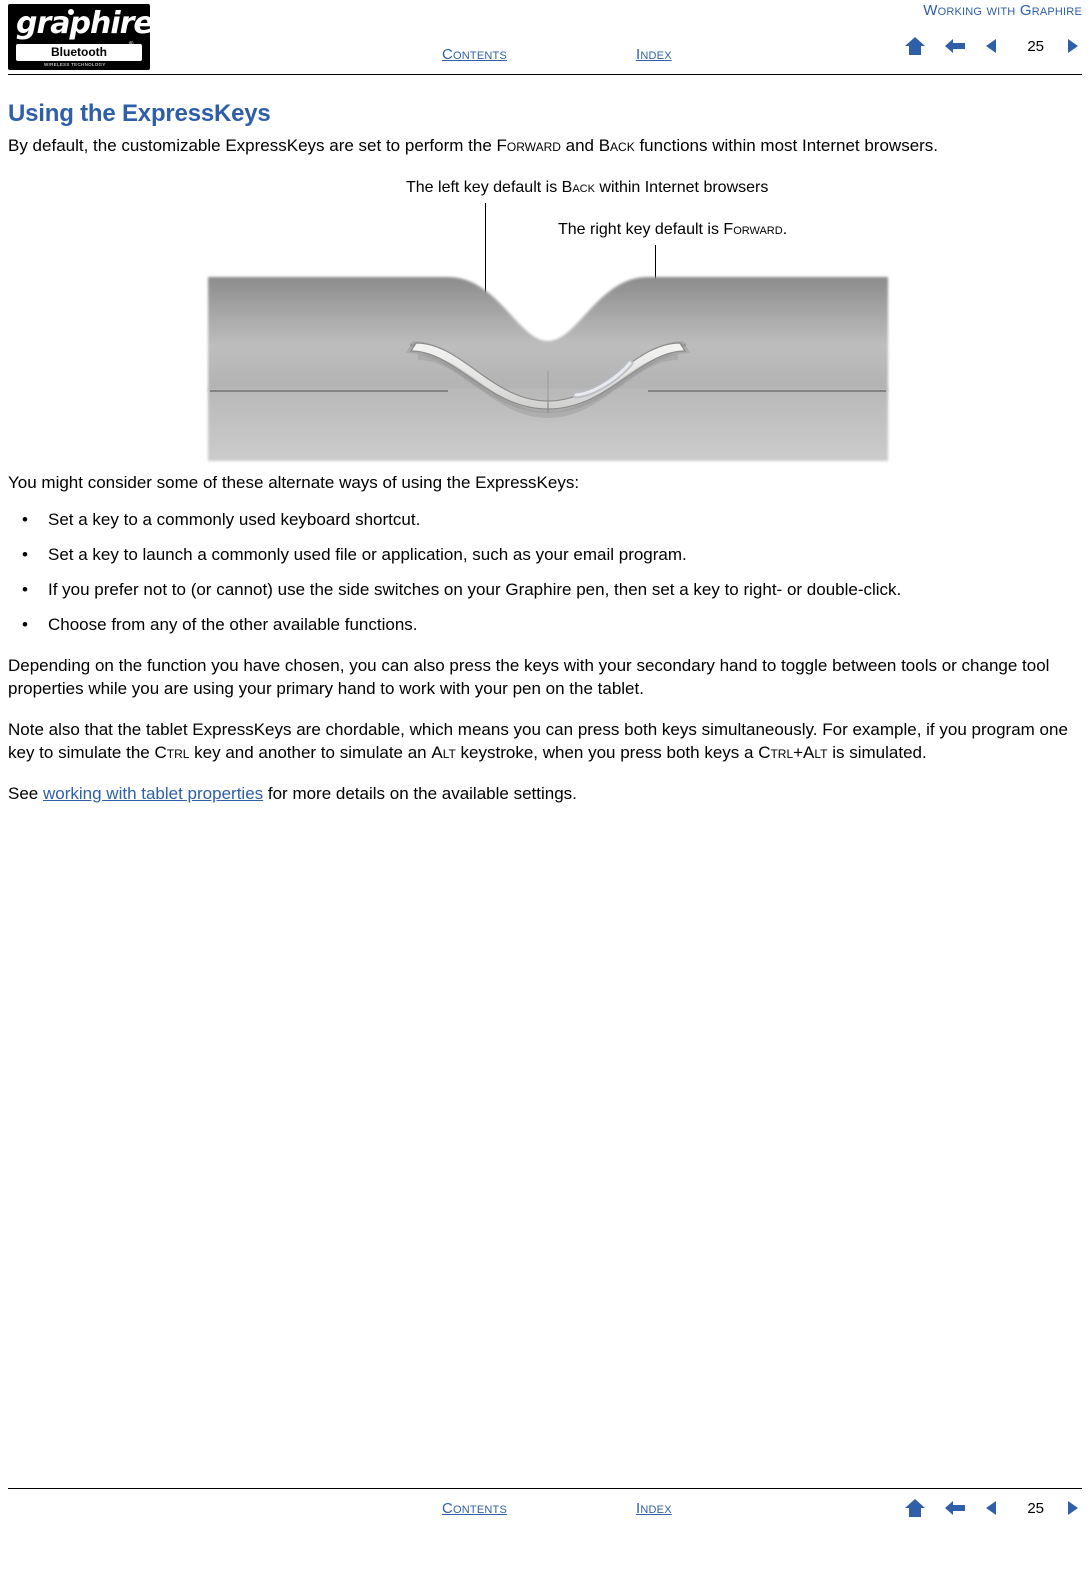  What do you see at coordinates (25, 793) in the screenshot?
I see `see-pre: See` at bounding box center [25, 793].